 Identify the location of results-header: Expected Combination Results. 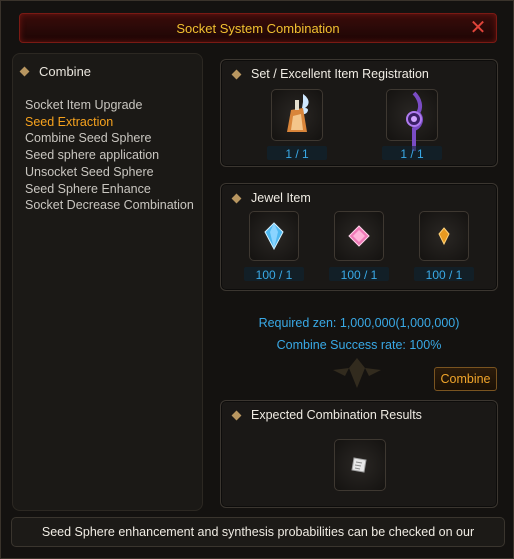
(326, 415).